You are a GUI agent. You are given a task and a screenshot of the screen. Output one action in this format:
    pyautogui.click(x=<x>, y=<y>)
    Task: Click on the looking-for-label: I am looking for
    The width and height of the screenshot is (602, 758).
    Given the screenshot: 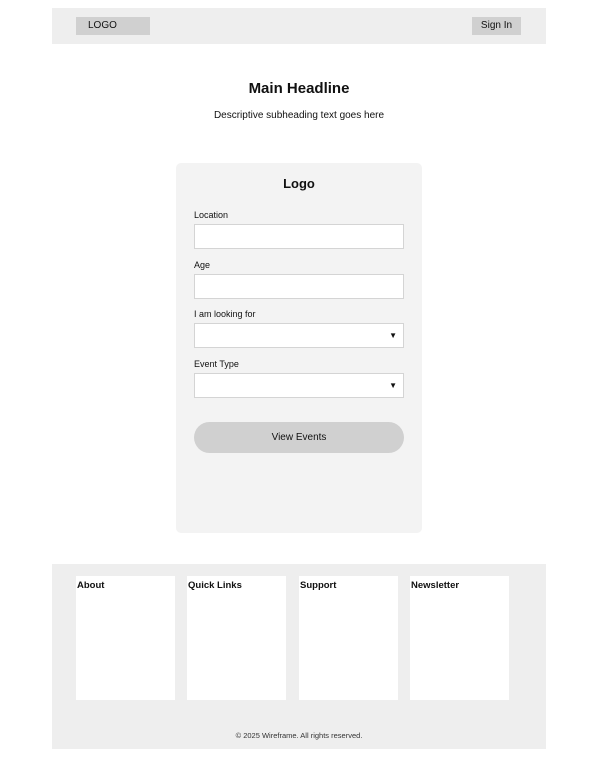 What is the action you would take?
    pyautogui.click(x=225, y=314)
    